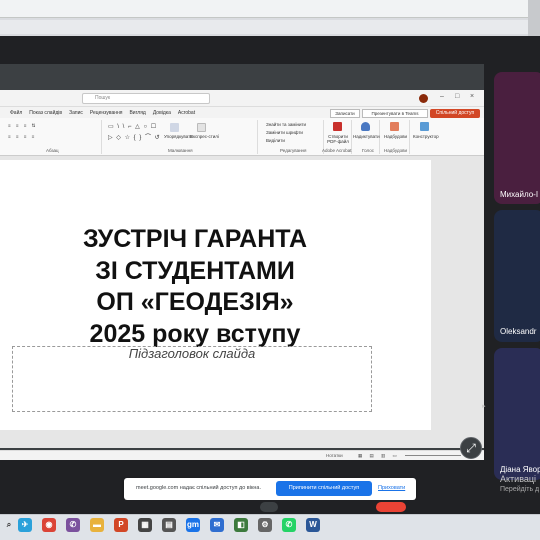 This screenshot has width=540, height=540. I want to click on stop-sharing-button: Припинити спільний доступ, so click(324, 488).